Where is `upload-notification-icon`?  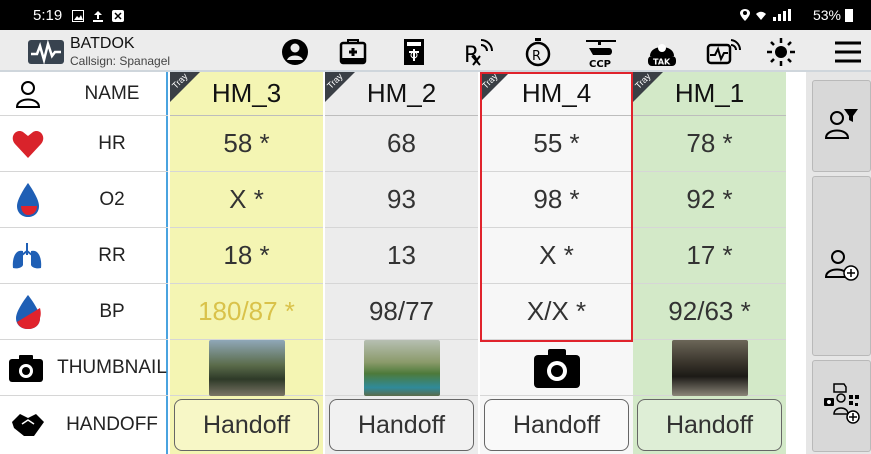 upload-notification-icon is located at coordinates (98, 15).